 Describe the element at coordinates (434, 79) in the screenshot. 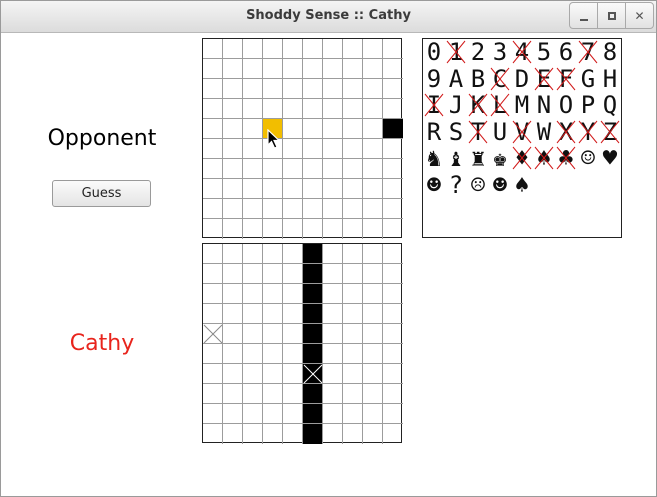

I see `symbol-option: 9` at that location.